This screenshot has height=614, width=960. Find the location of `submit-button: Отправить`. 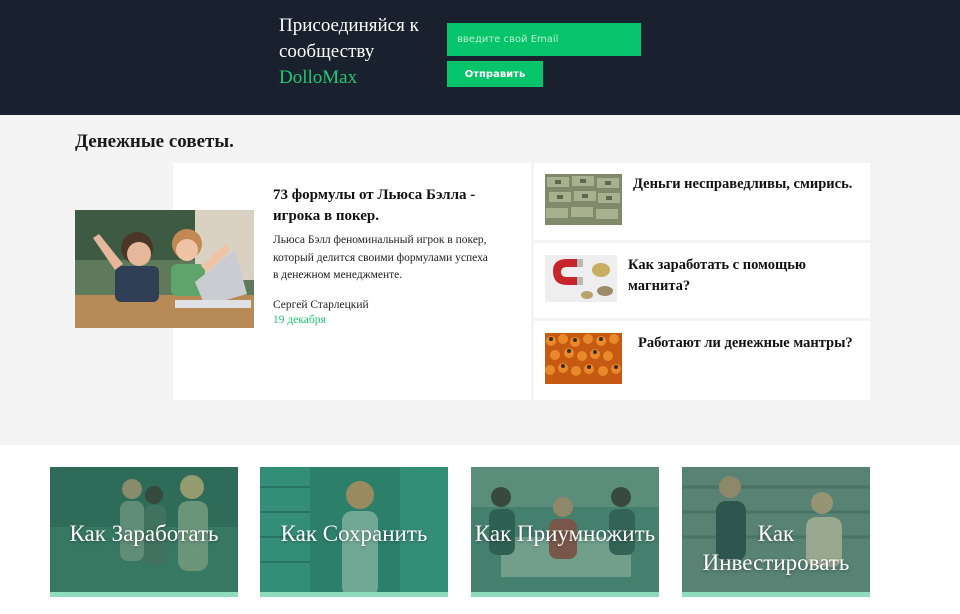

submit-button: Отправить is located at coordinates (495, 74).